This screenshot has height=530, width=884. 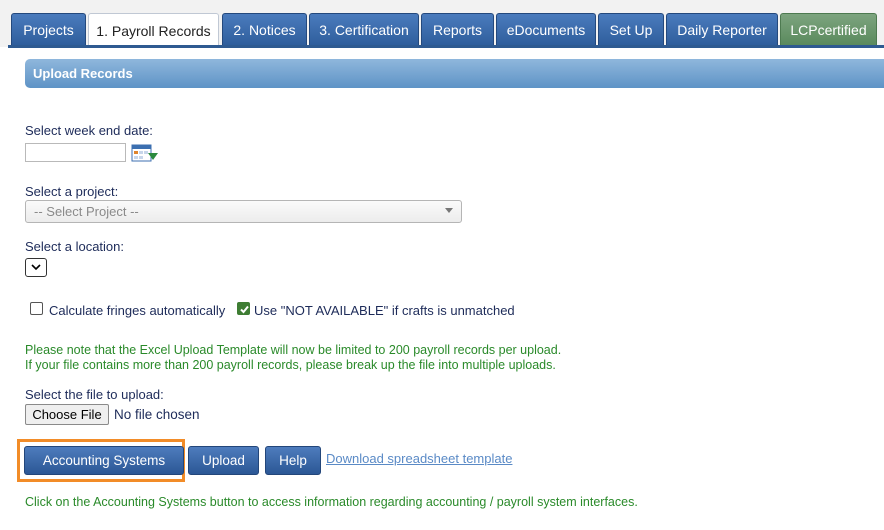 I want to click on tab-bar-underline, so click(x=446, y=46).